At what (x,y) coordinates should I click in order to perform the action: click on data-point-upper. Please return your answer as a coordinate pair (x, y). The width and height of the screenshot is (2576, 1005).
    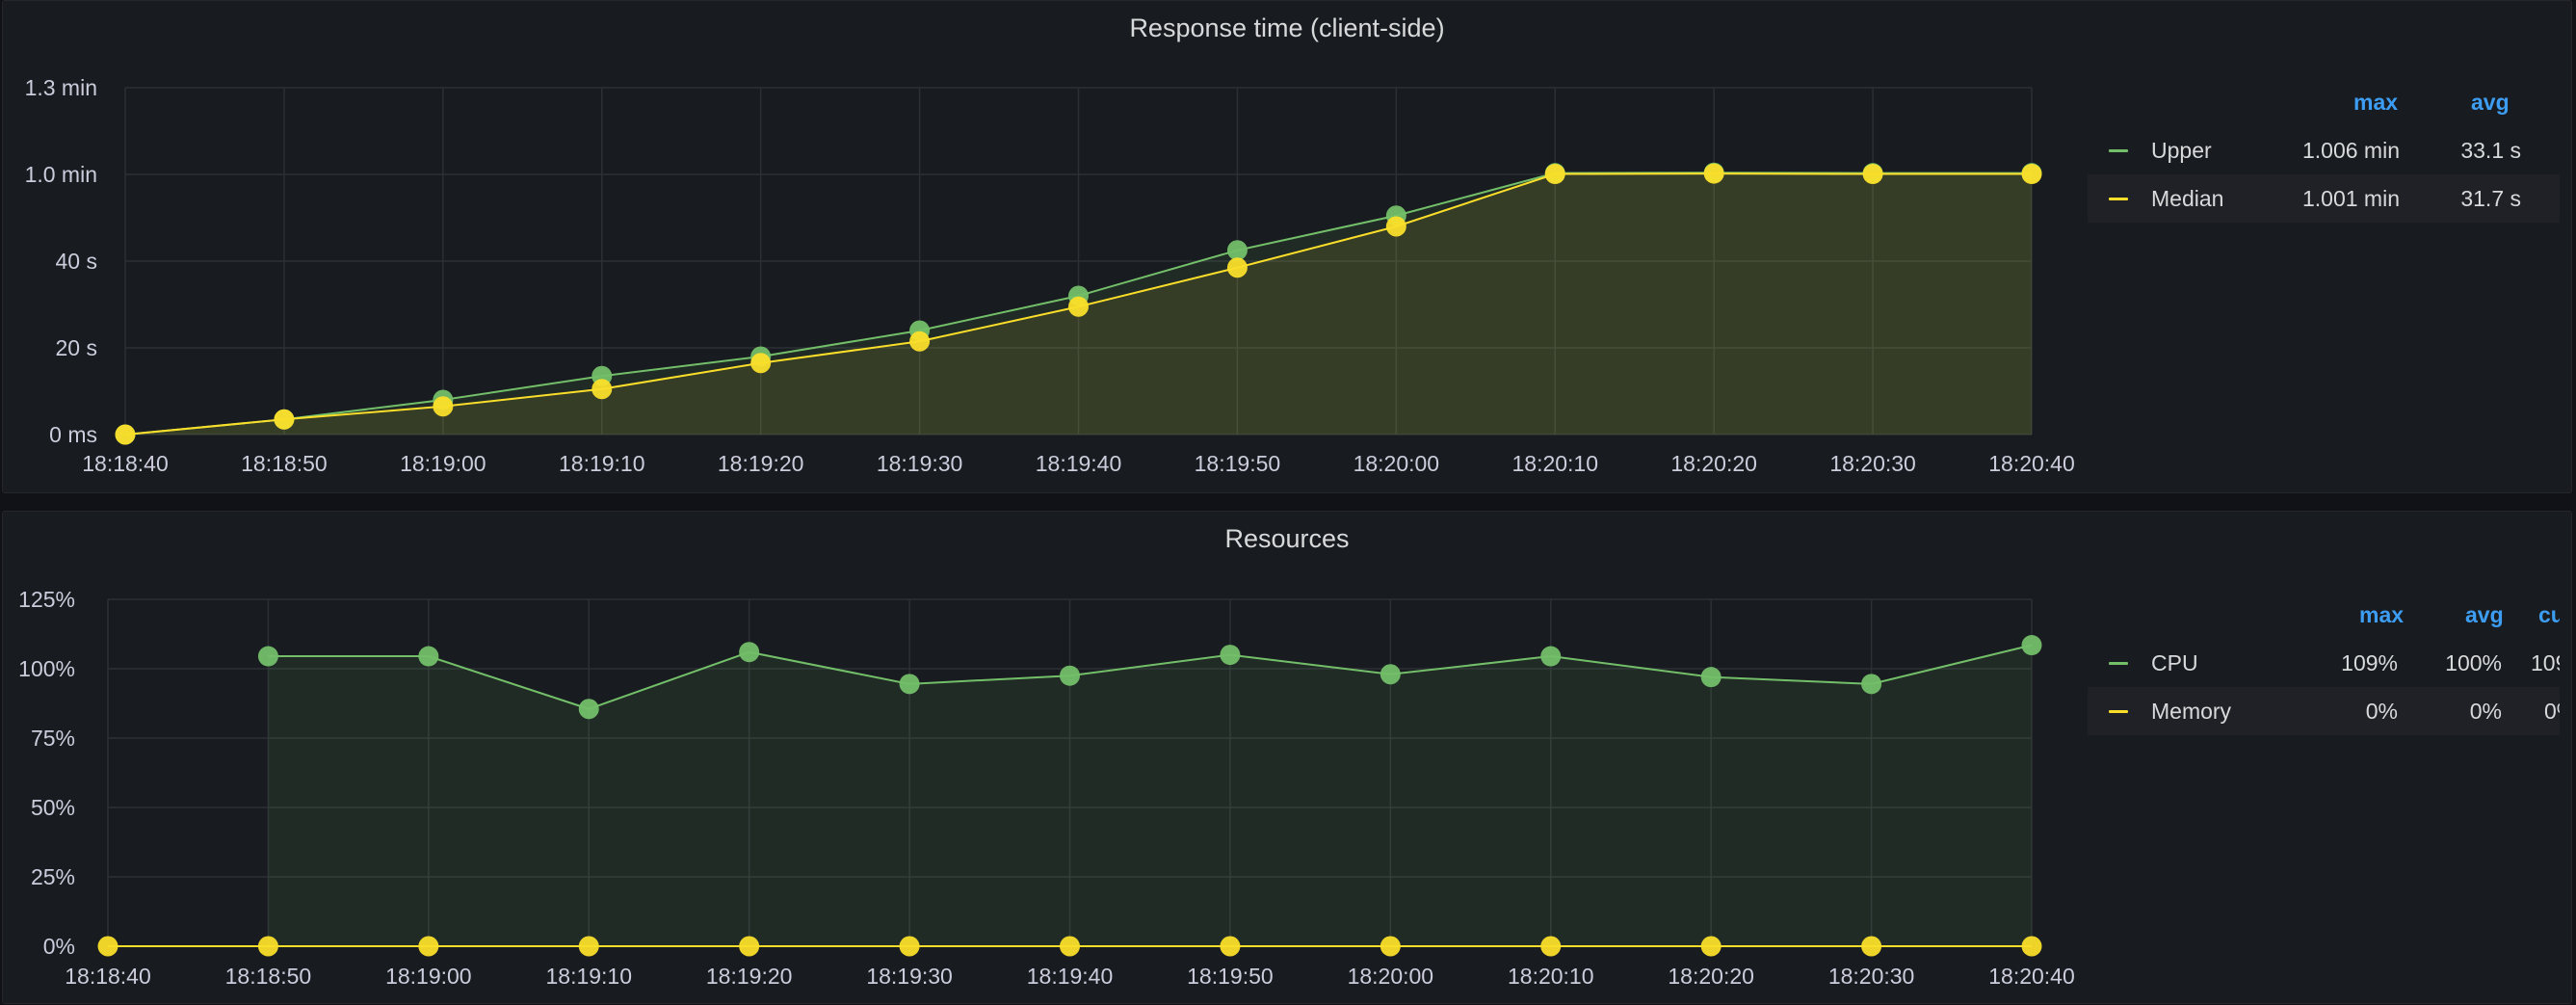
    Looking at the image, I should click on (1237, 251).